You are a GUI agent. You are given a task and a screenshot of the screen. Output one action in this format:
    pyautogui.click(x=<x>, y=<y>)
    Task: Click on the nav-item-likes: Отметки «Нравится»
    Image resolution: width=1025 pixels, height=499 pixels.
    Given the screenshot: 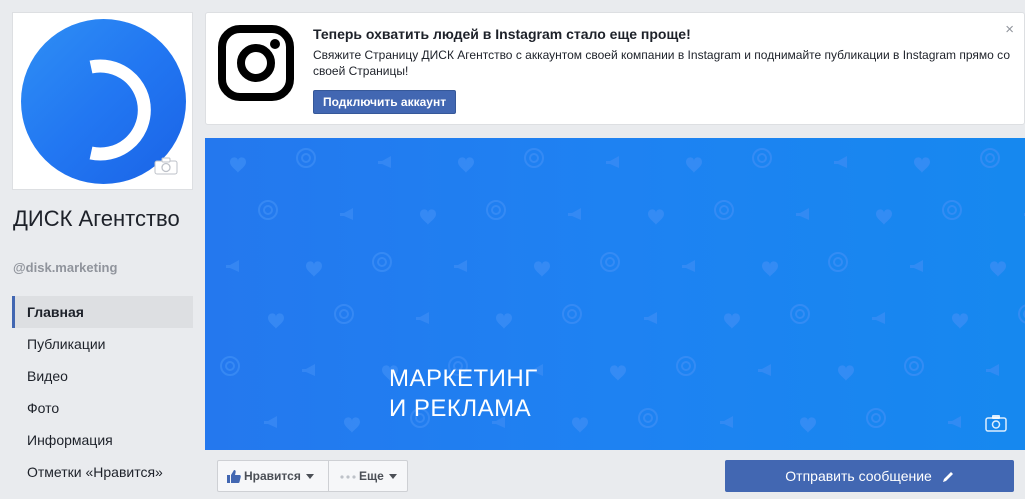 What is the action you would take?
    pyautogui.click(x=102, y=472)
    